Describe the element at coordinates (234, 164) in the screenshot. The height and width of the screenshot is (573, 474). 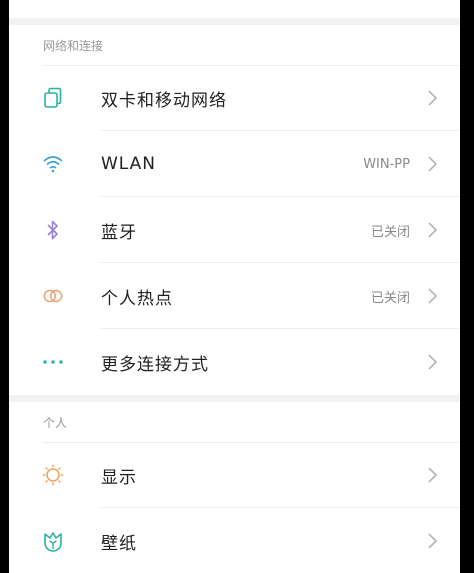
I see `settings-item-wlan: WLAN WIN-PP` at that location.